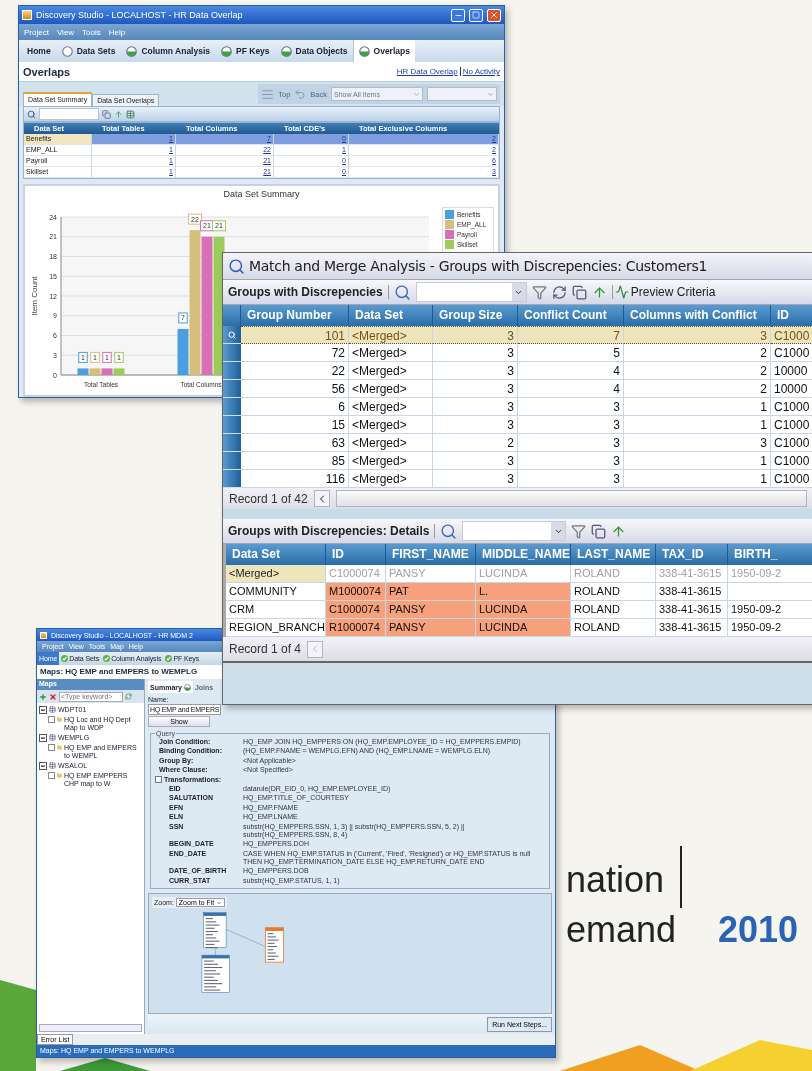 Image resolution: width=812 pixels, height=1071 pixels. What do you see at coordinates (475, 315) in the screenshot?
I see `column-header: Group Size` at bounding box center [475, 315].